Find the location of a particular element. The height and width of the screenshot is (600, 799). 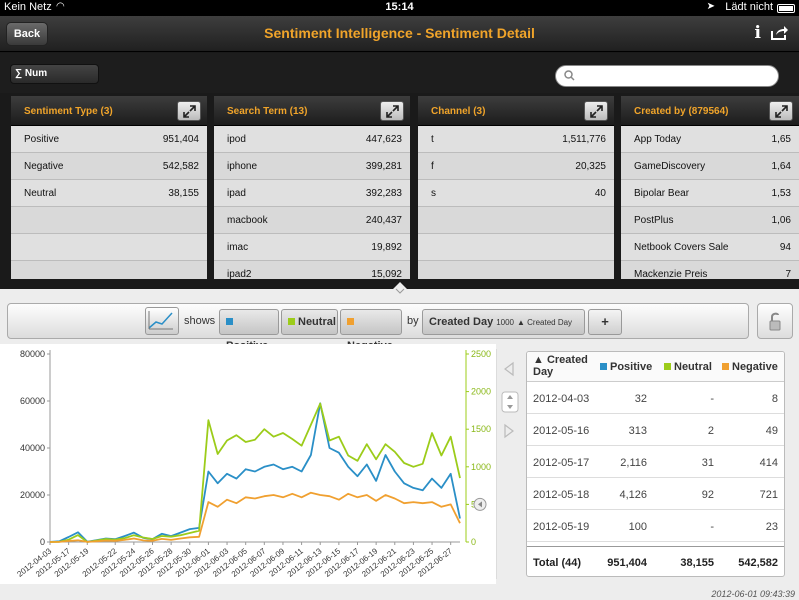

y-tick-label-right: 1000 is located at coordinates (481, 467).